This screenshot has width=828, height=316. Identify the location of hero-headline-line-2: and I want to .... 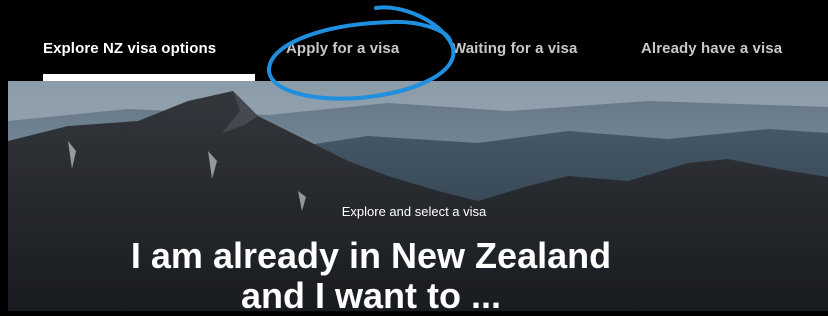
(371, 295).